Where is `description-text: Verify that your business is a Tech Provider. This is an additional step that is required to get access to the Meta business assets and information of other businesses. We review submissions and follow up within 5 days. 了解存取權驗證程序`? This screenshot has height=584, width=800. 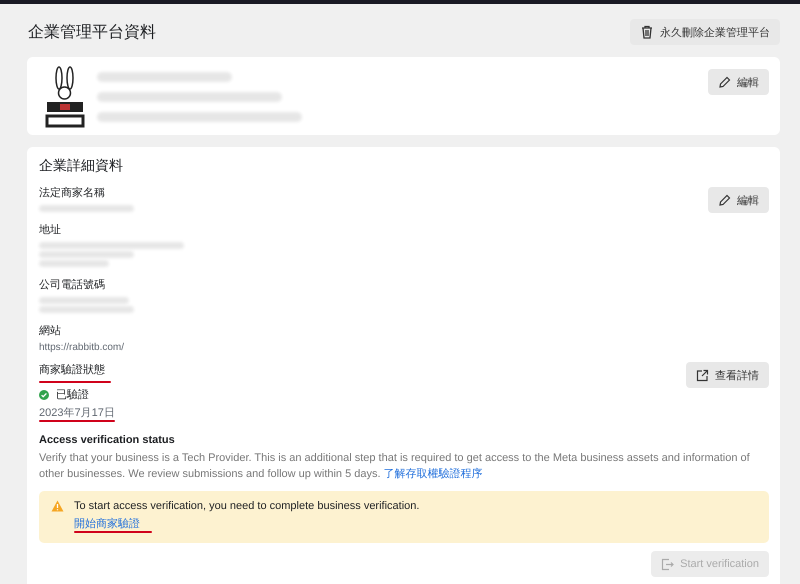
description-text: Verify that your business is a Tech Provider. This is an additional step that is required to get access to the Meta business assets and information of other businesses. We review submissions and follow up within 5 days. 了解存取權驗證程序 is located at coordinates (395, 466).